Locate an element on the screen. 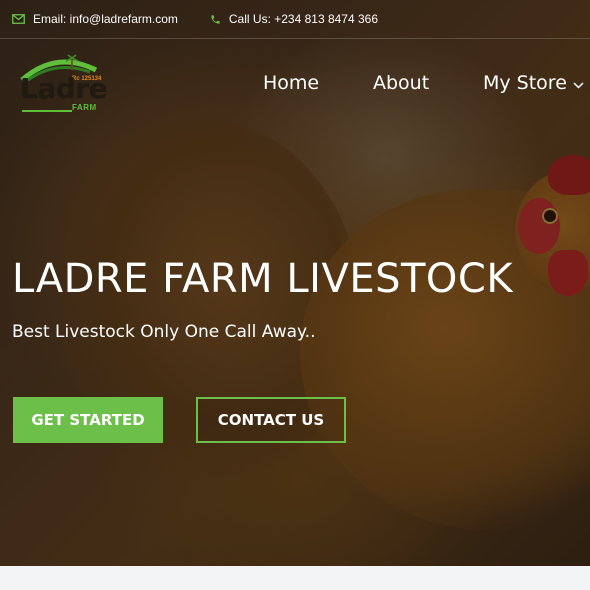 The image size is (590, 590). phone-contact: Call Us: +234 813 8474 366 is located at coordinates (294, 19).